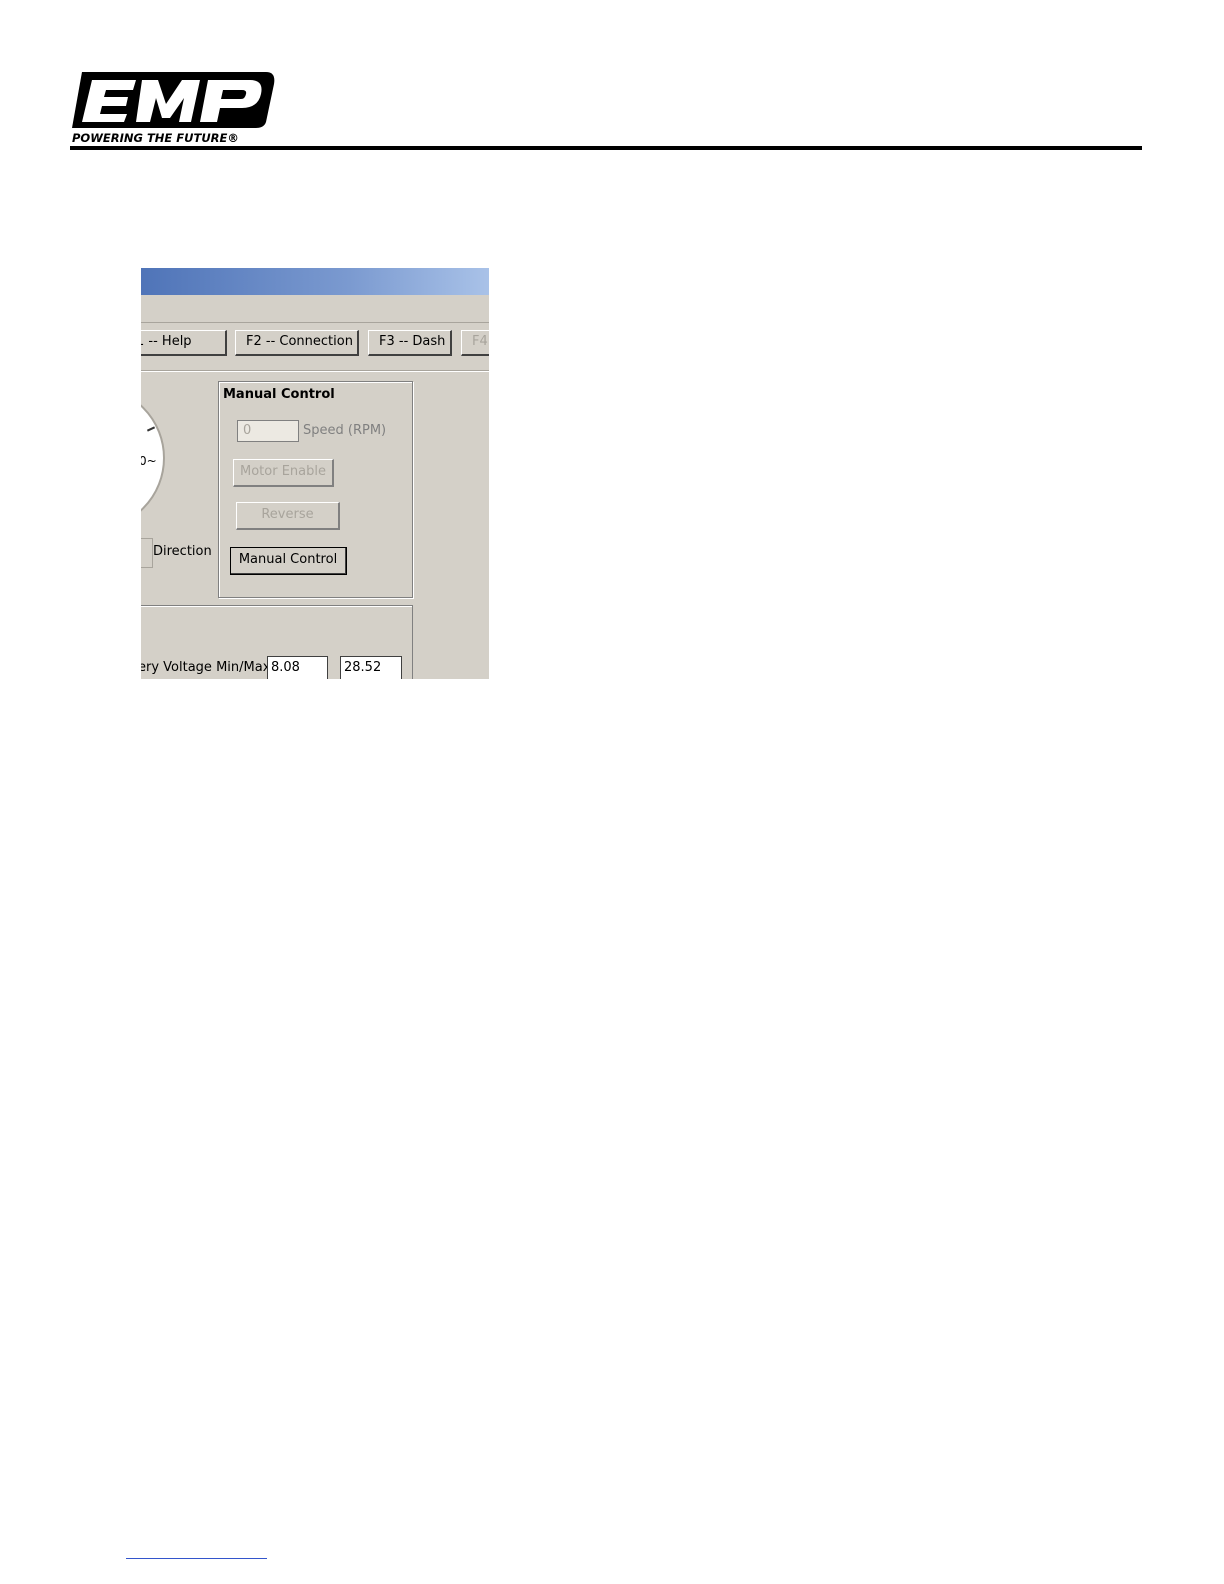 The image size is (1224, 1584). What do you see at coordinates (268, 431) in the screenshot?
I see `speed-input: 0` at bounding box center [268, 431].